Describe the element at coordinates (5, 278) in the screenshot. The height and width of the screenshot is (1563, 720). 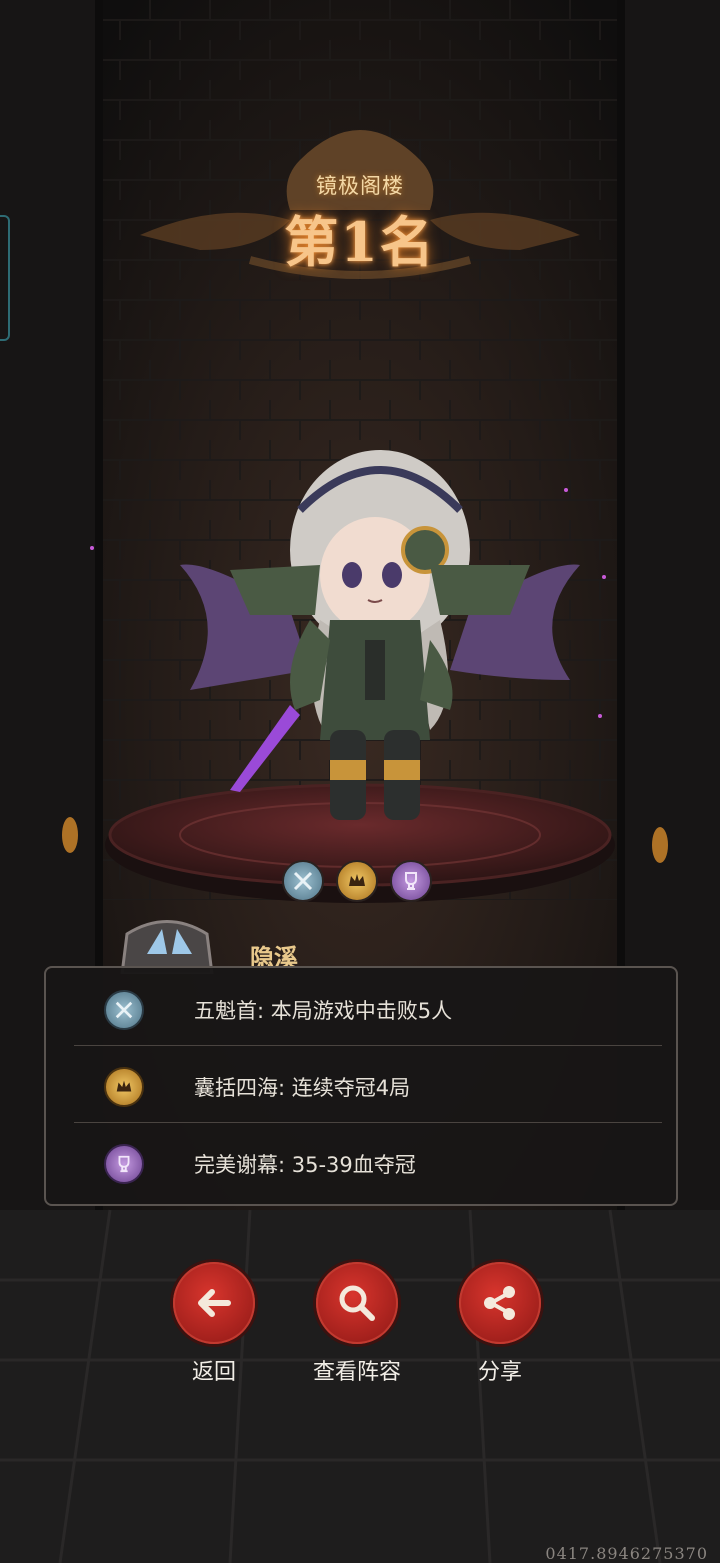
I see `side-tab-edge` at that location.